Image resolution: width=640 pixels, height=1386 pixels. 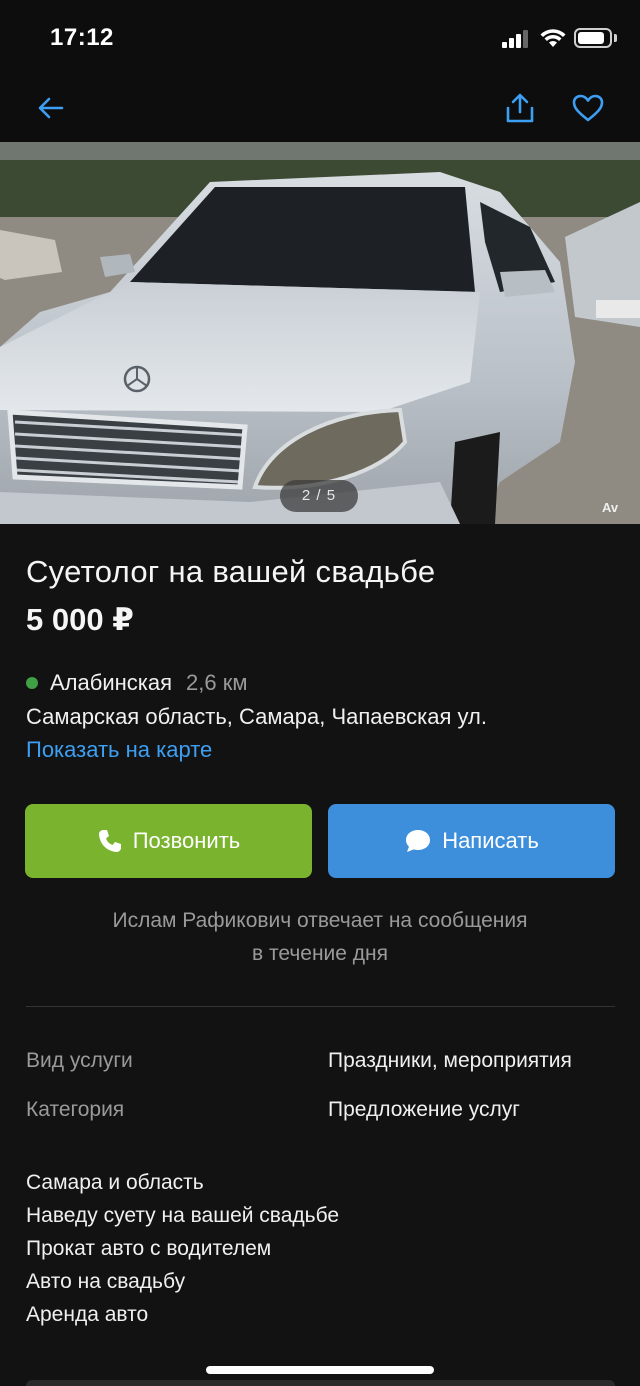 What do you see at coordinates (320, 1383) in the screenshot?
I see `bottom-card-edge` at bounding box center [320, 1383].